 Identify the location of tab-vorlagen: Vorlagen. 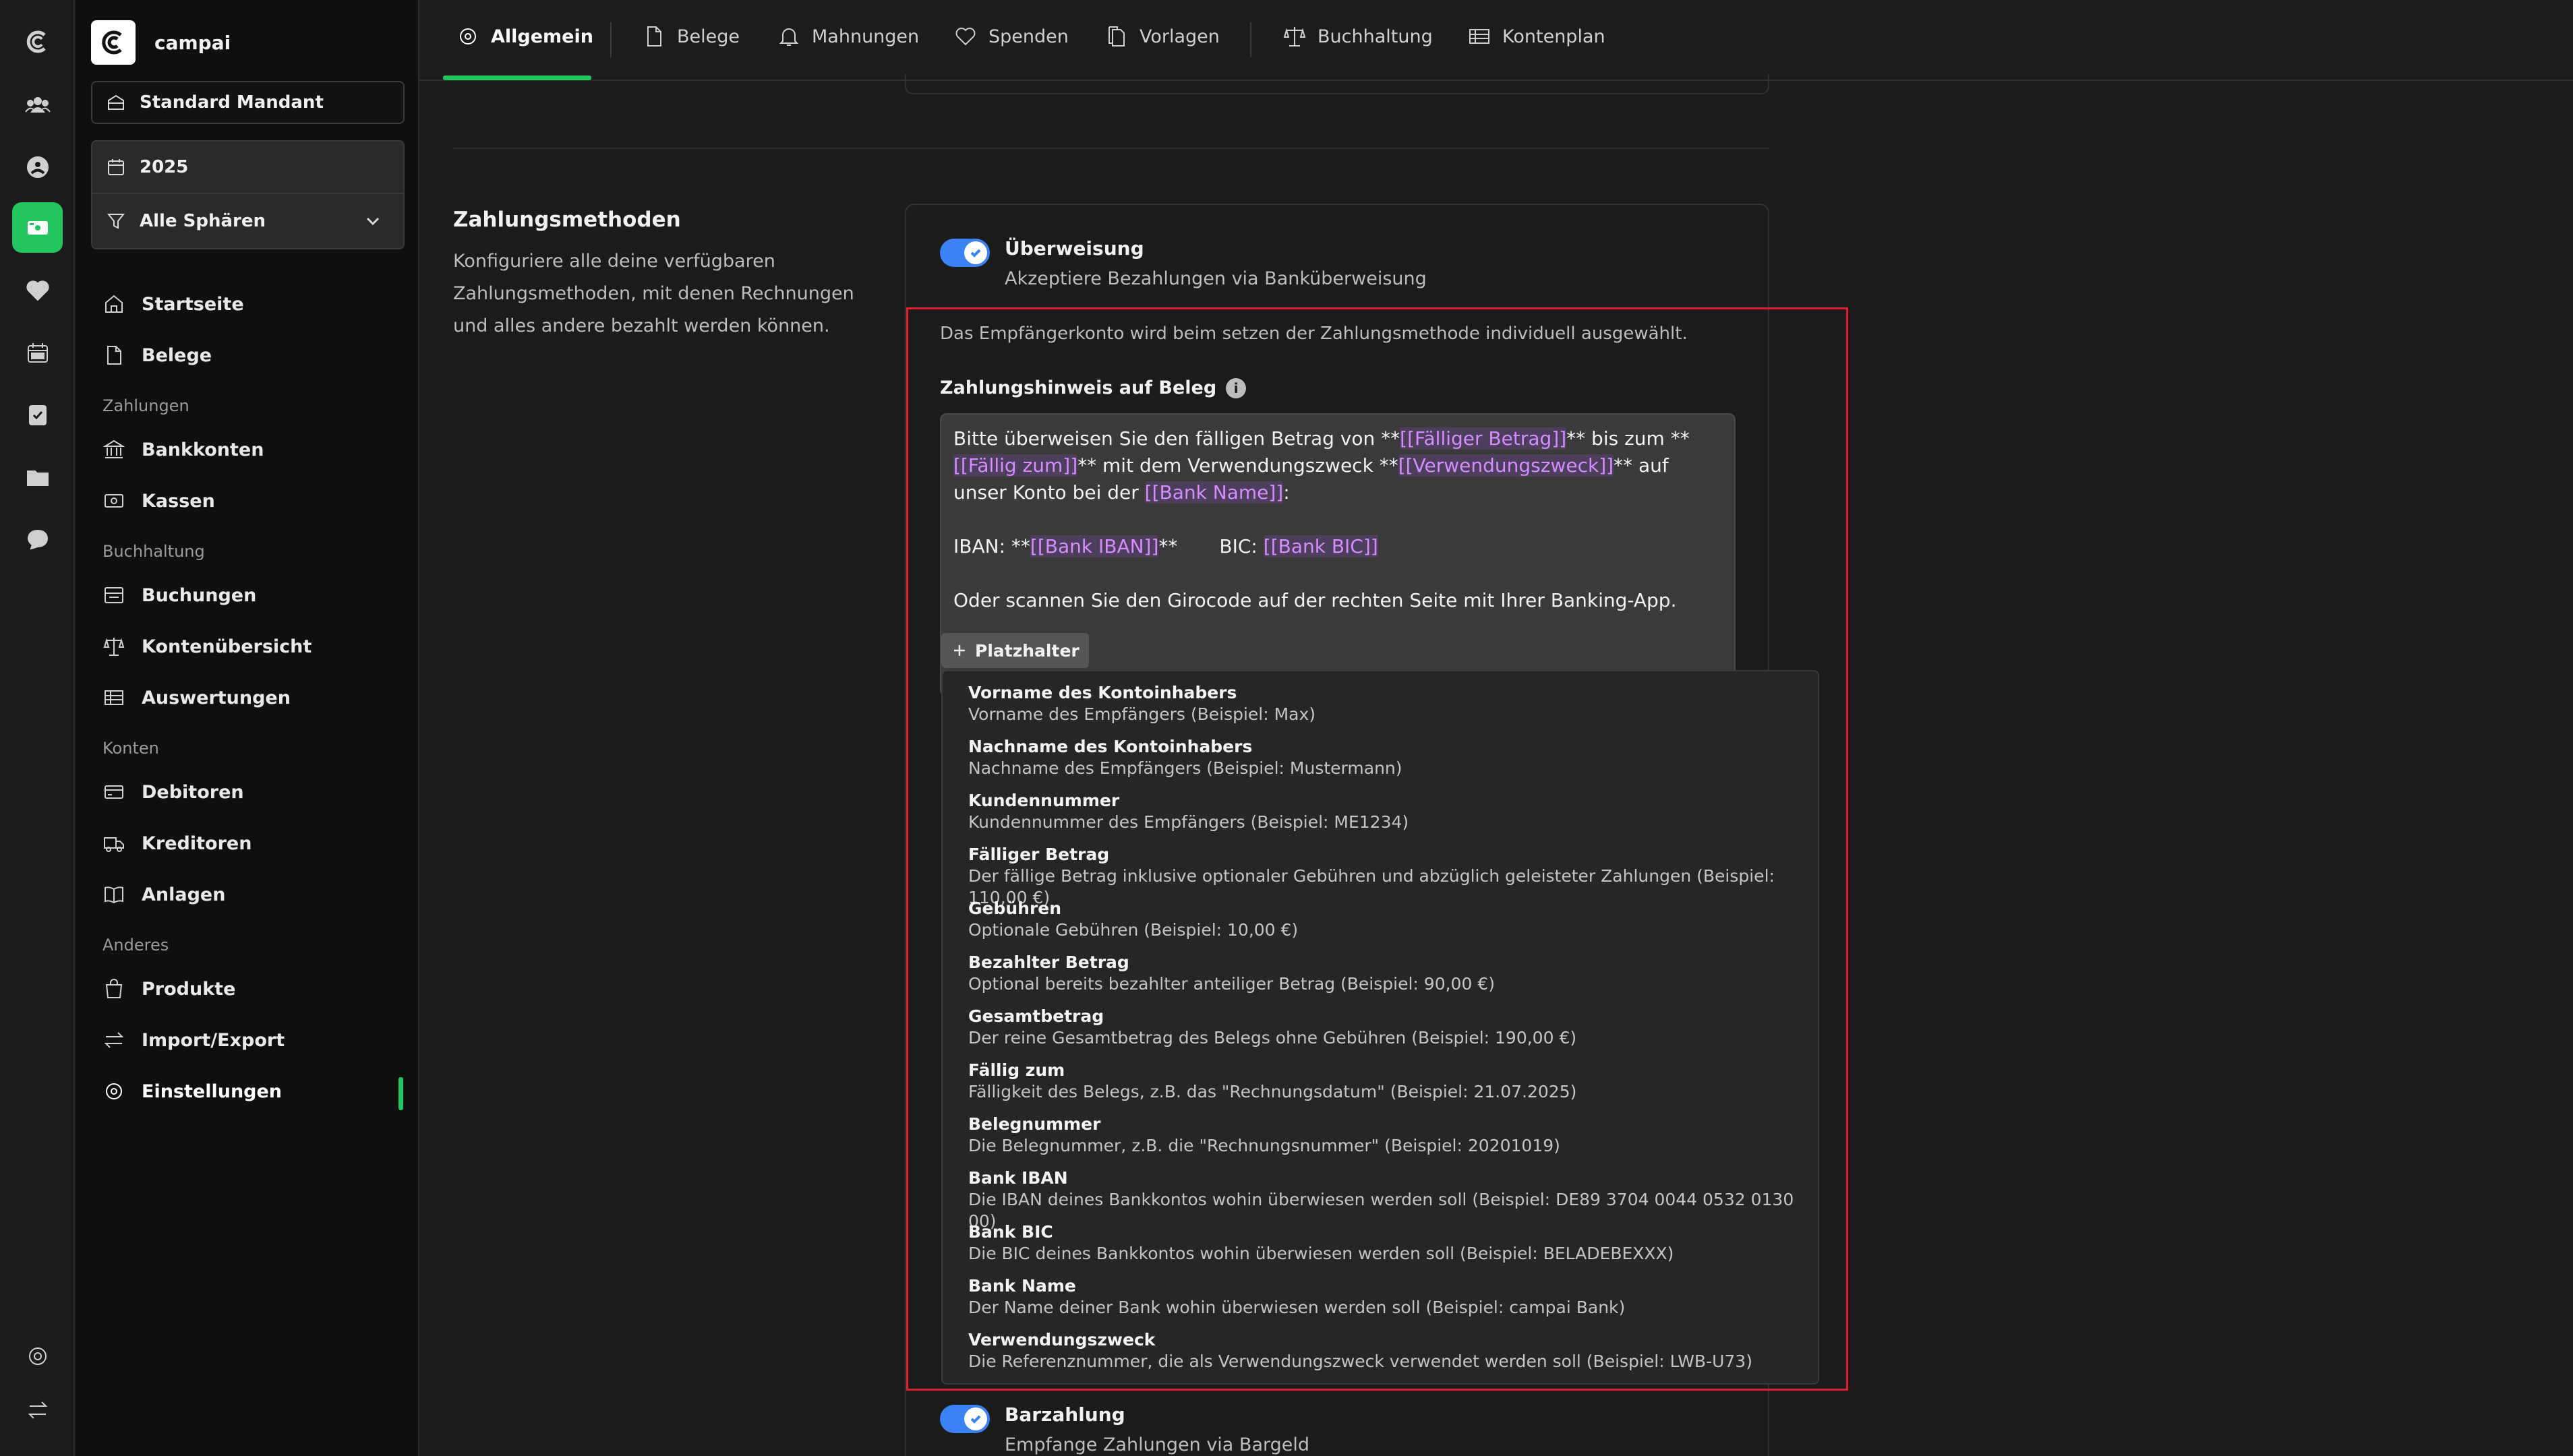
(1162, 36).